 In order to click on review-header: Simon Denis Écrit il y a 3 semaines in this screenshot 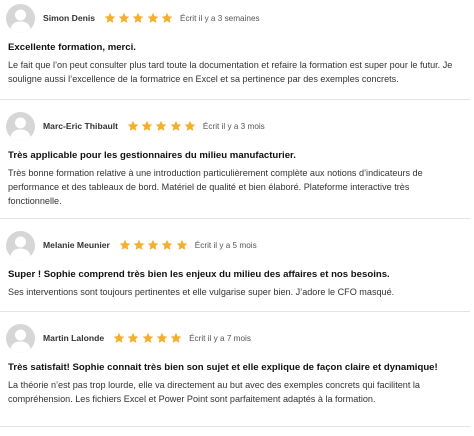, I will do `click(237, 18)`.